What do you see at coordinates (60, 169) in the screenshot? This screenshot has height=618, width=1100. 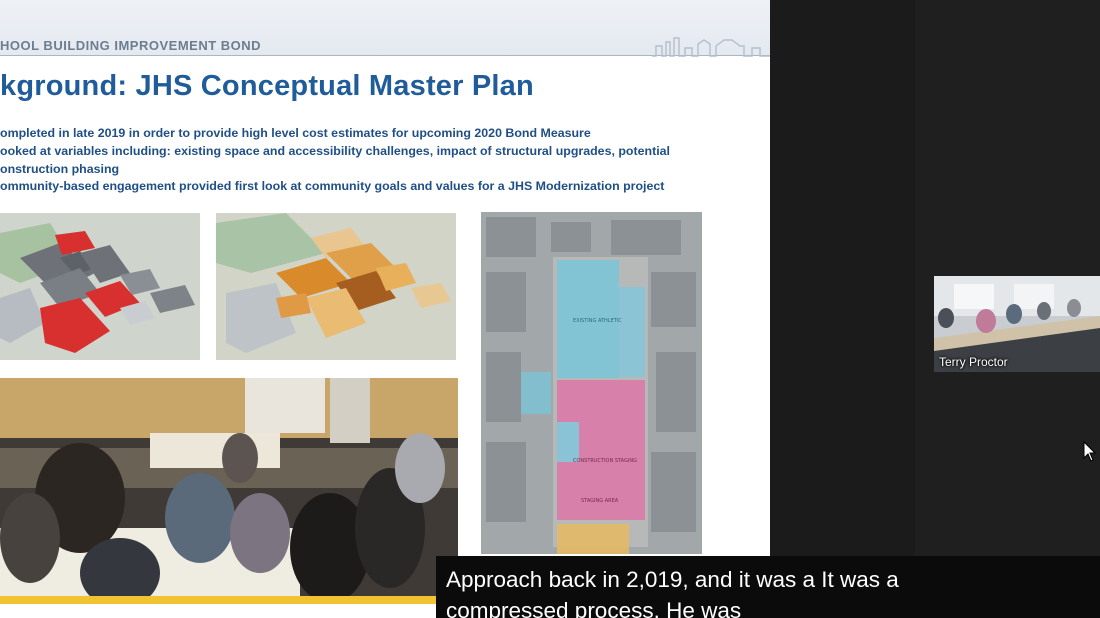 I see `bullet-2-continued: onstruction phasing` at bounding box center [60, 169].